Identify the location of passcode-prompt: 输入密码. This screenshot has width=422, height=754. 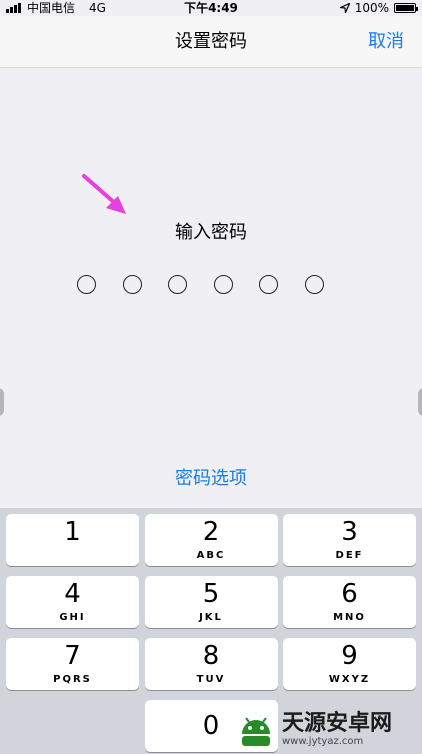
(211, 232).